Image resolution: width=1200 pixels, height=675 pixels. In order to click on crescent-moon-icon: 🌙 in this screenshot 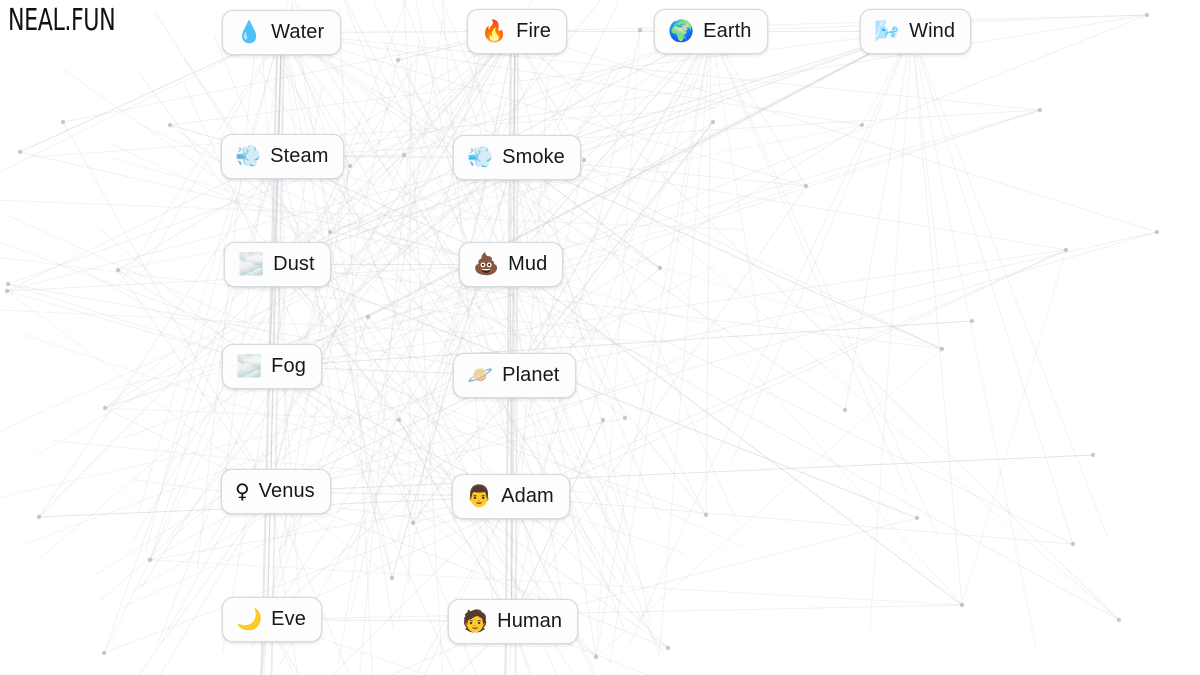, I will do `click(249, 619)`.